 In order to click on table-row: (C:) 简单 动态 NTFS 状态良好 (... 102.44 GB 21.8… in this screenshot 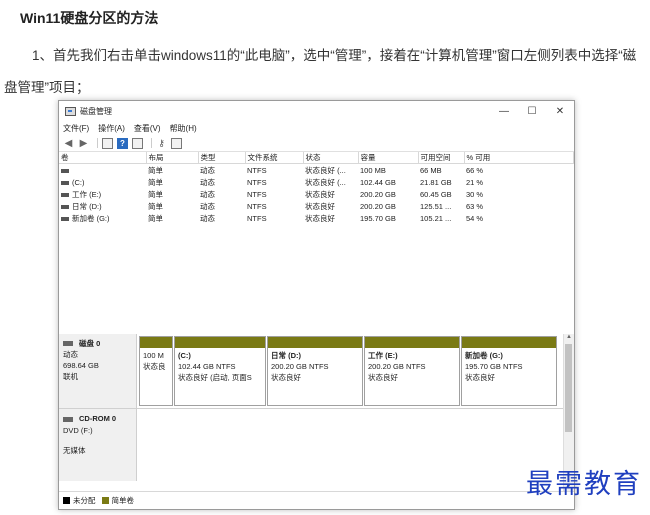, I will do `click(316, 182)`.